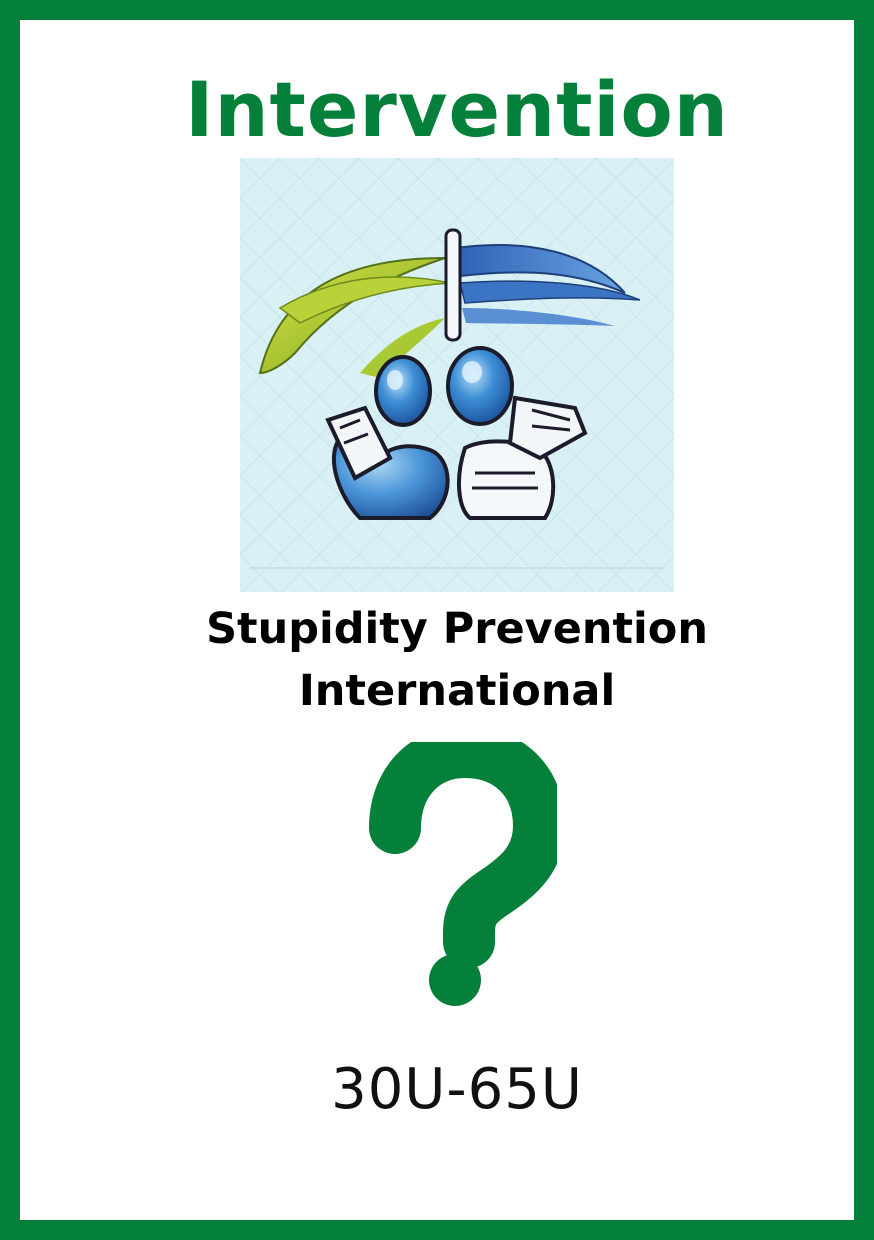 This screenshot has width=874, height=1240. Describe the element at coordinates (457, 109) in the screenshot. I see `card-title: Intervention` at that location.